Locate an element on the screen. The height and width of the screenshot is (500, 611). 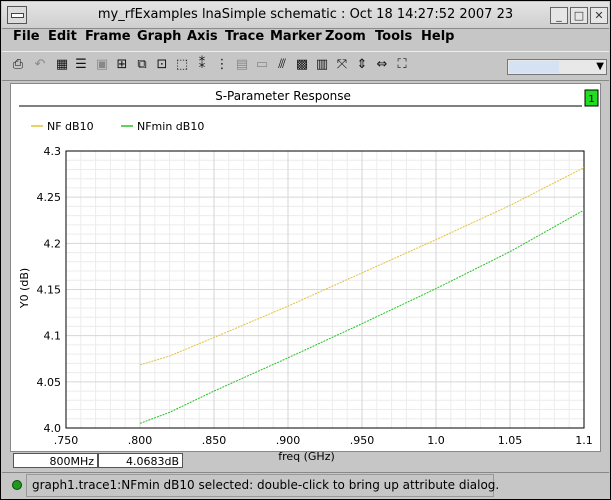
x-tick-label: 1.0 is located at coordinates (436, 440).